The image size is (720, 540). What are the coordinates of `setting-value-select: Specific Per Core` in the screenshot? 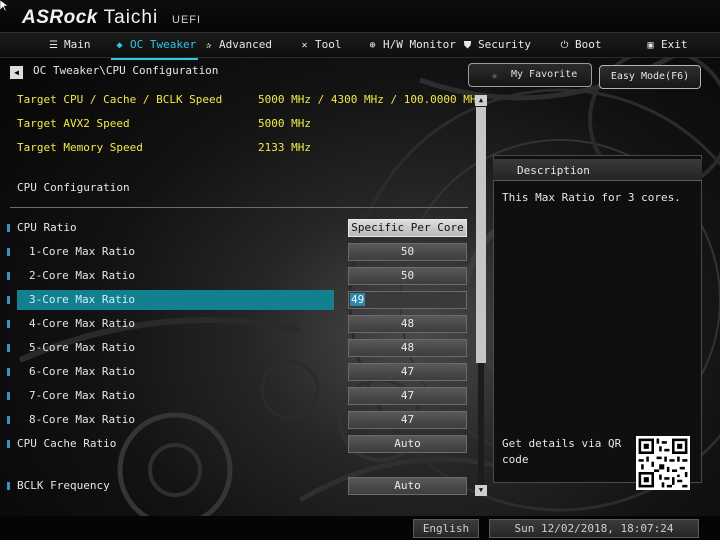 It's located at (407, 228).